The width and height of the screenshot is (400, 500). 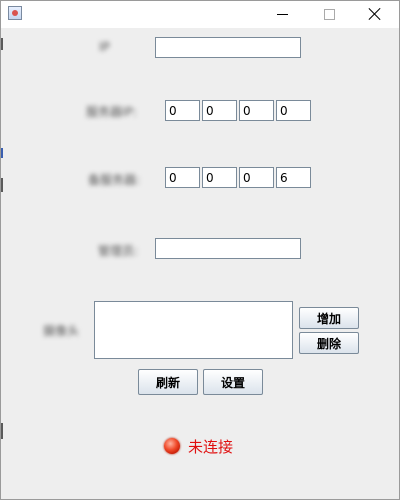 I want to click on server-ip-label-text: 服务器IP:, so click(x=111, y=112).